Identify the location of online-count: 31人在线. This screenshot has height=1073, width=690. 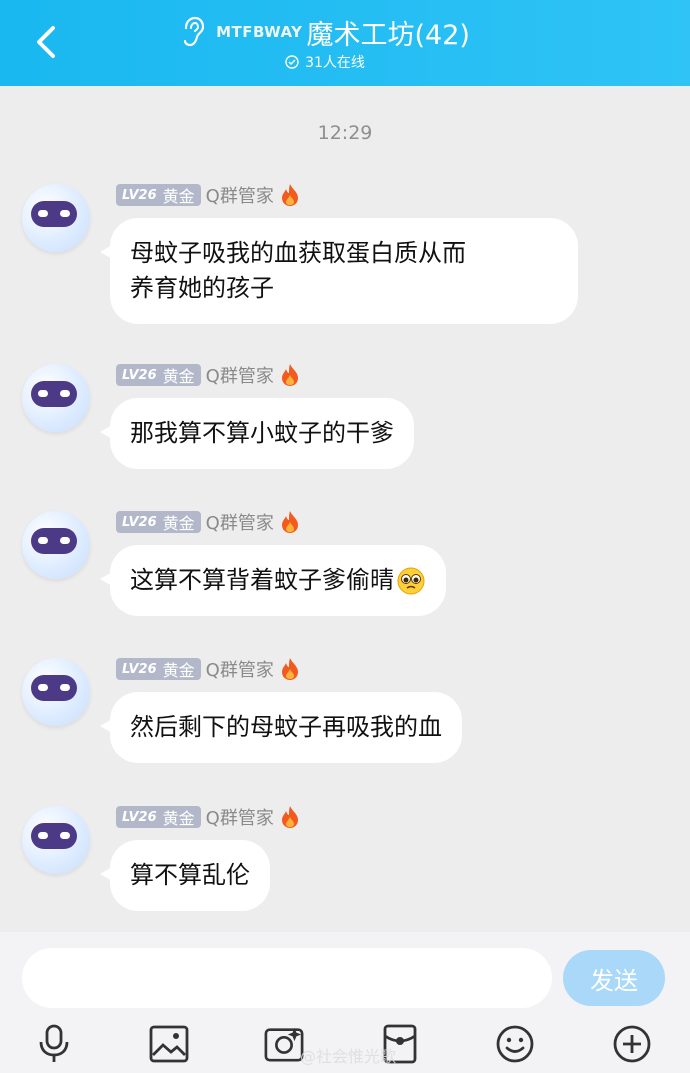
(335, 63).